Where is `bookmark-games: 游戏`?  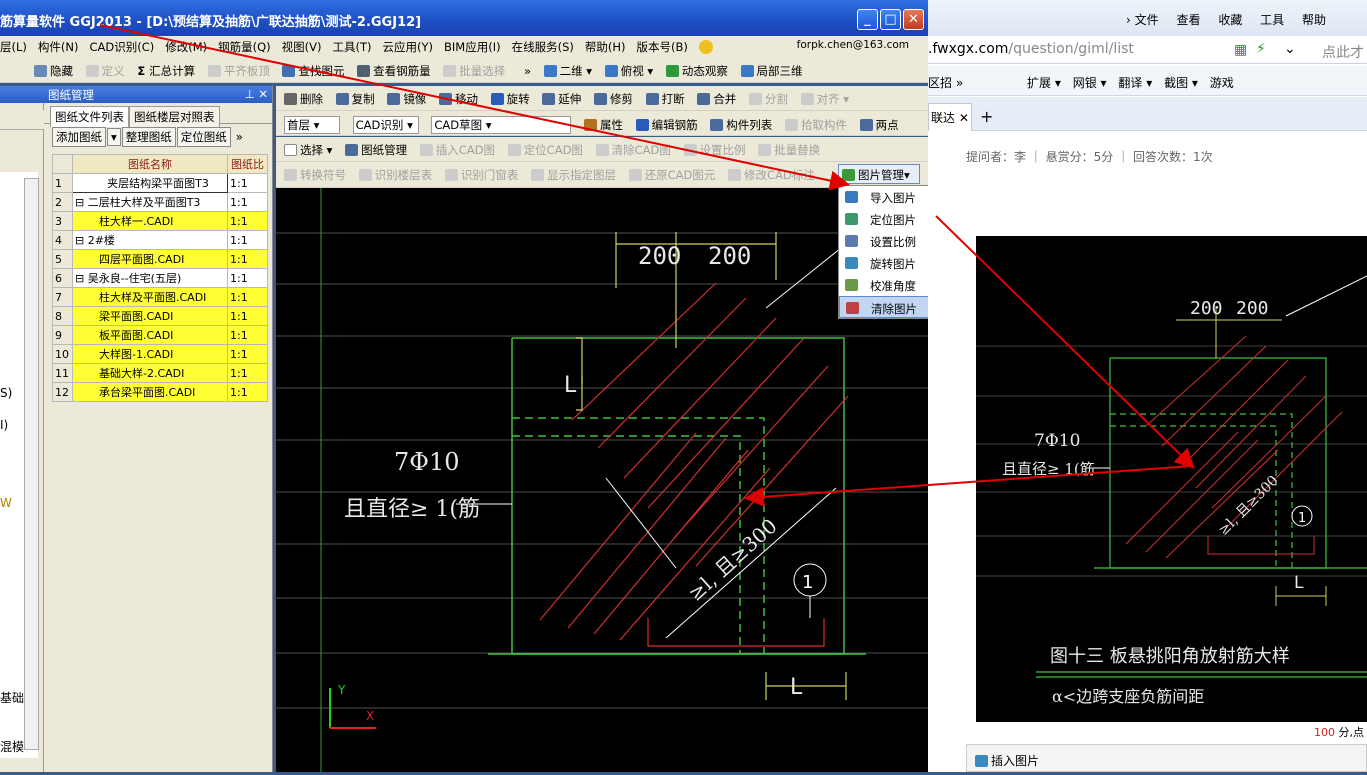
bookmark-games: 游戏 is located at coordinates (1222, 83).